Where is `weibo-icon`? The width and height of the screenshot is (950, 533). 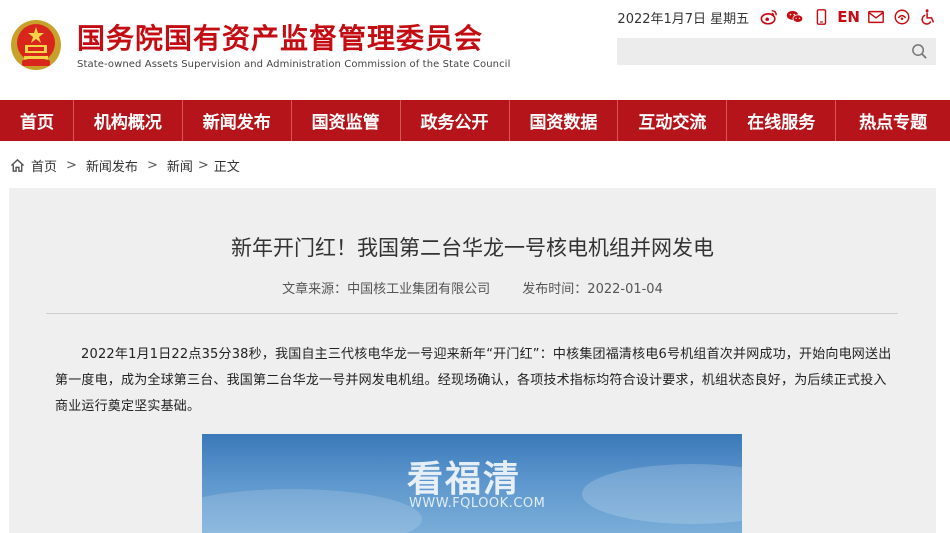 weibo-icon is located at coordinates (769, 17).